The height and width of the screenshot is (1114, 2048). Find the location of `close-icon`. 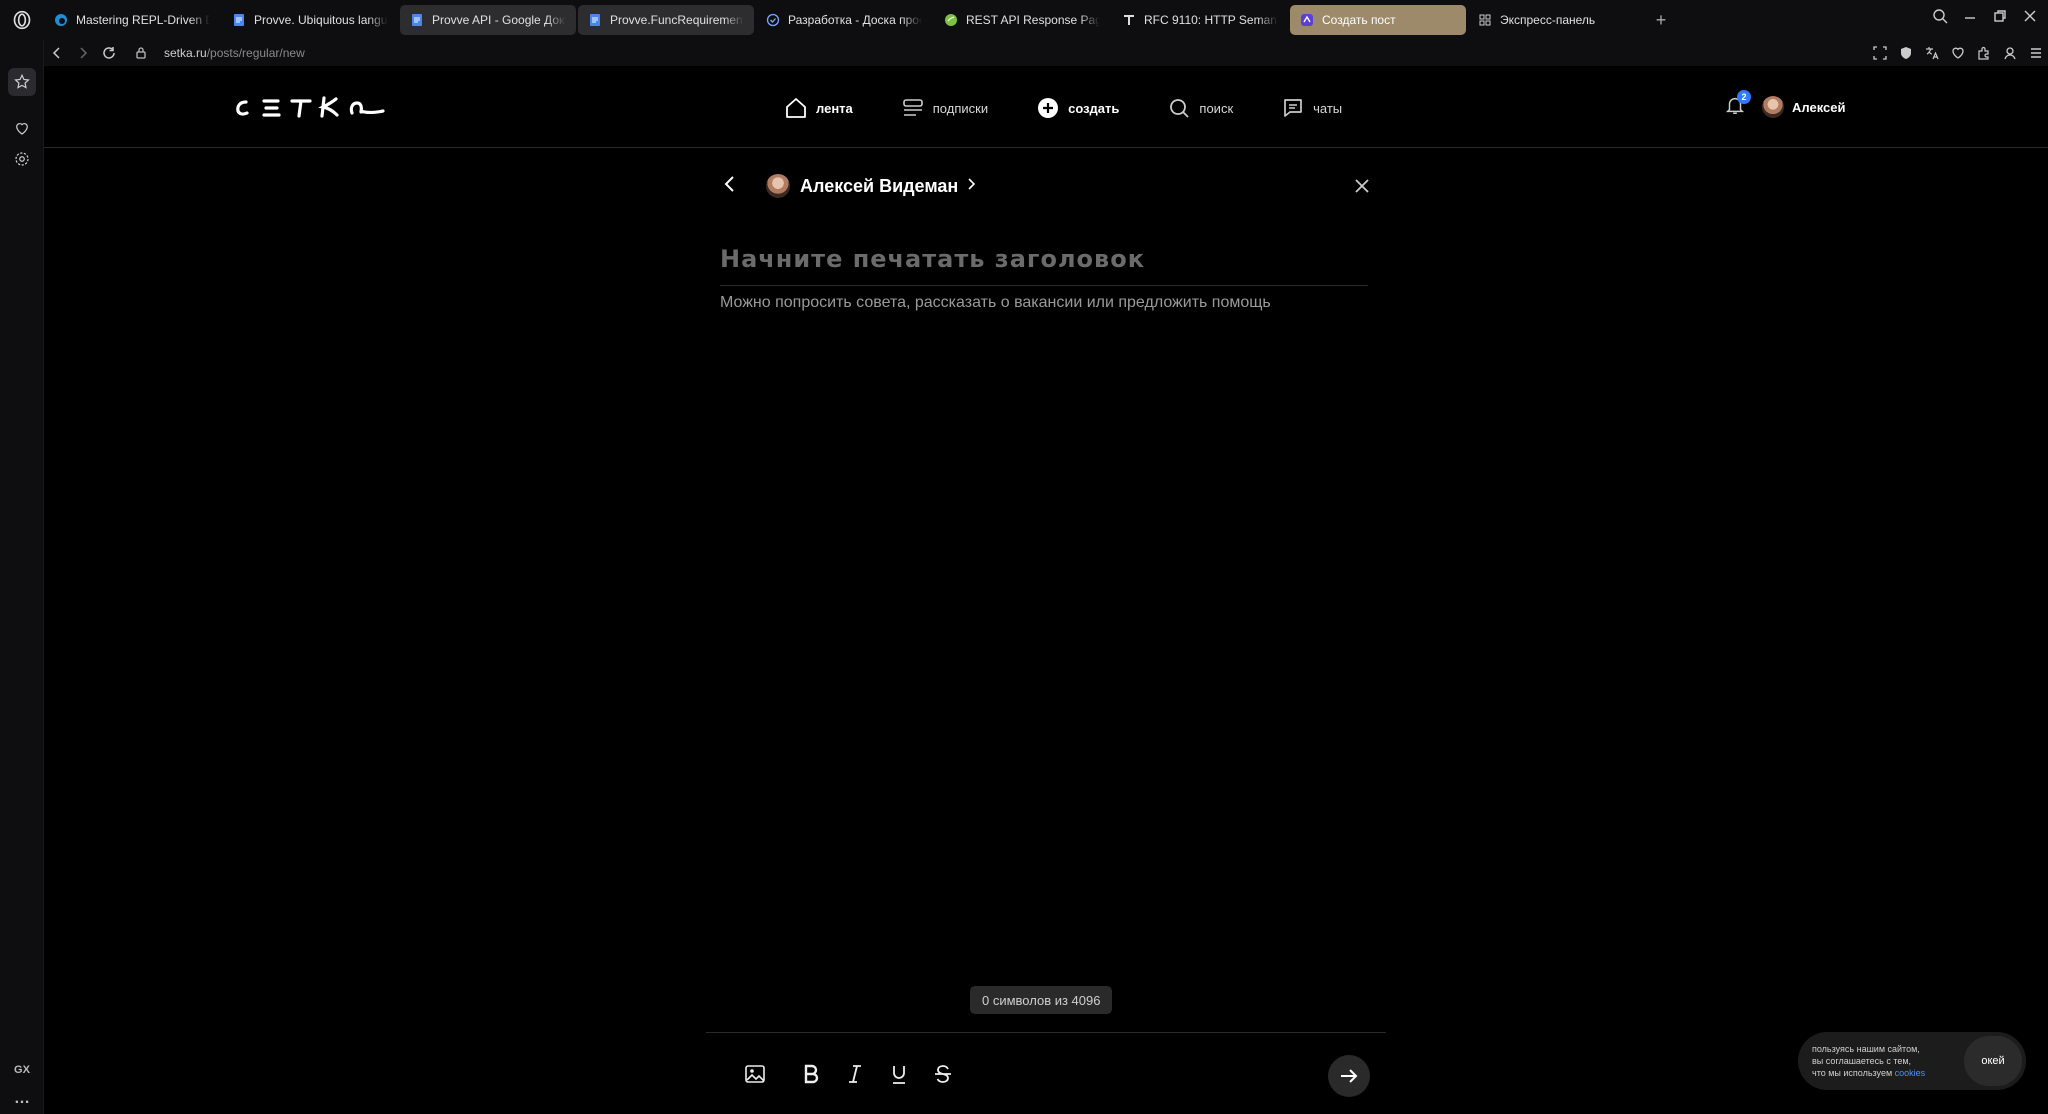

close-icon is located at coordinates (1362, 186).